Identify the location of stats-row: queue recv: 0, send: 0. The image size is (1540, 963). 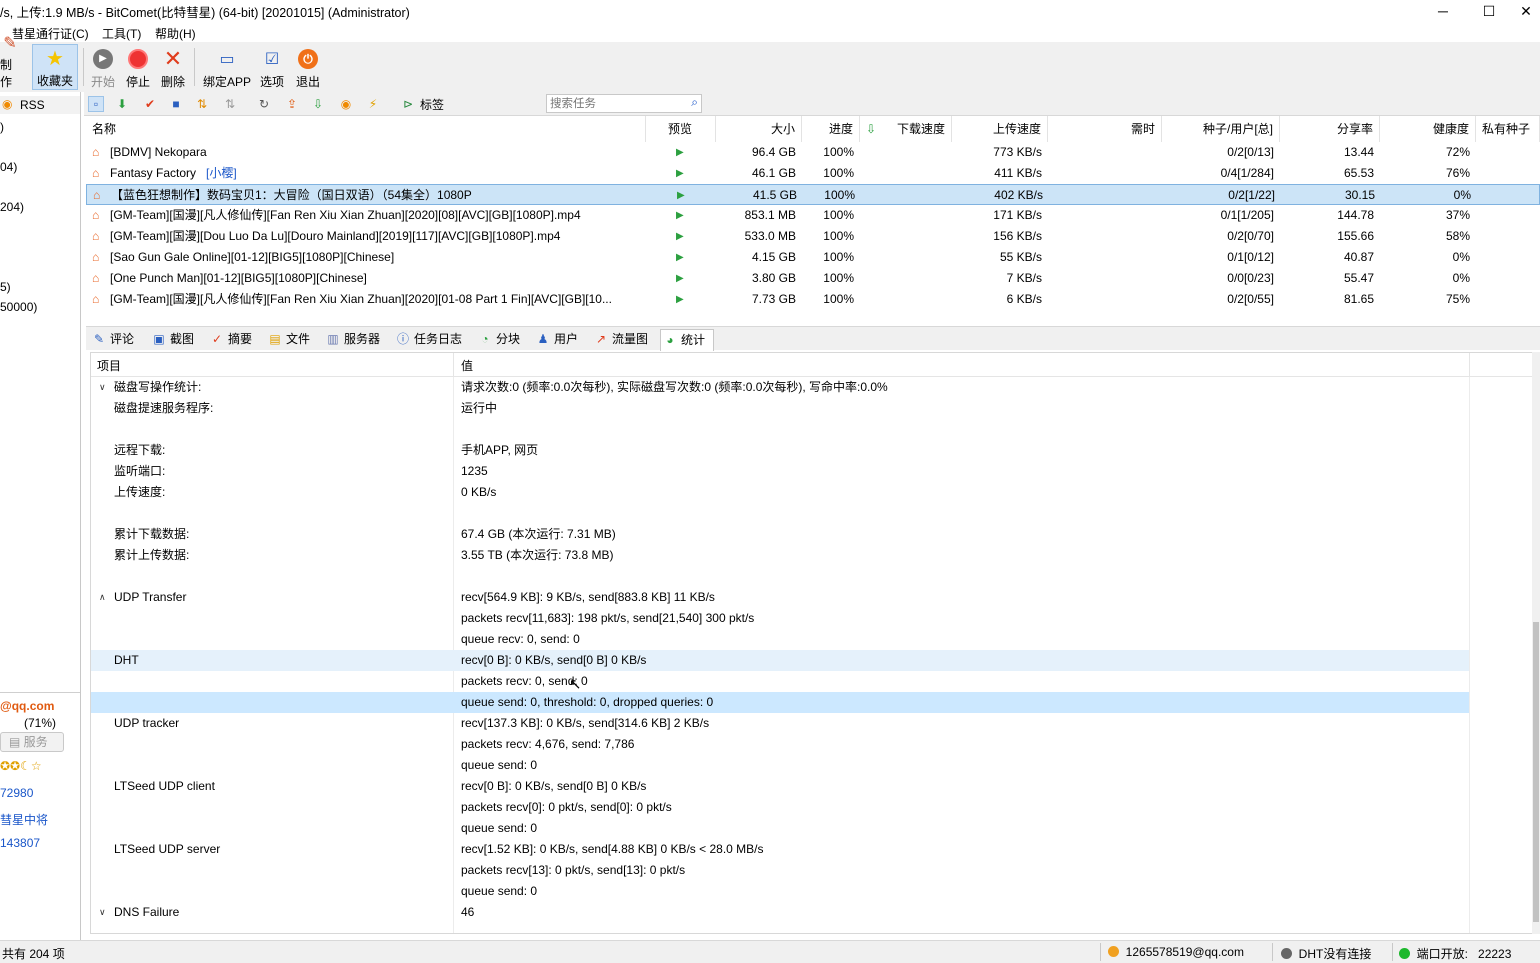
(780, 639).